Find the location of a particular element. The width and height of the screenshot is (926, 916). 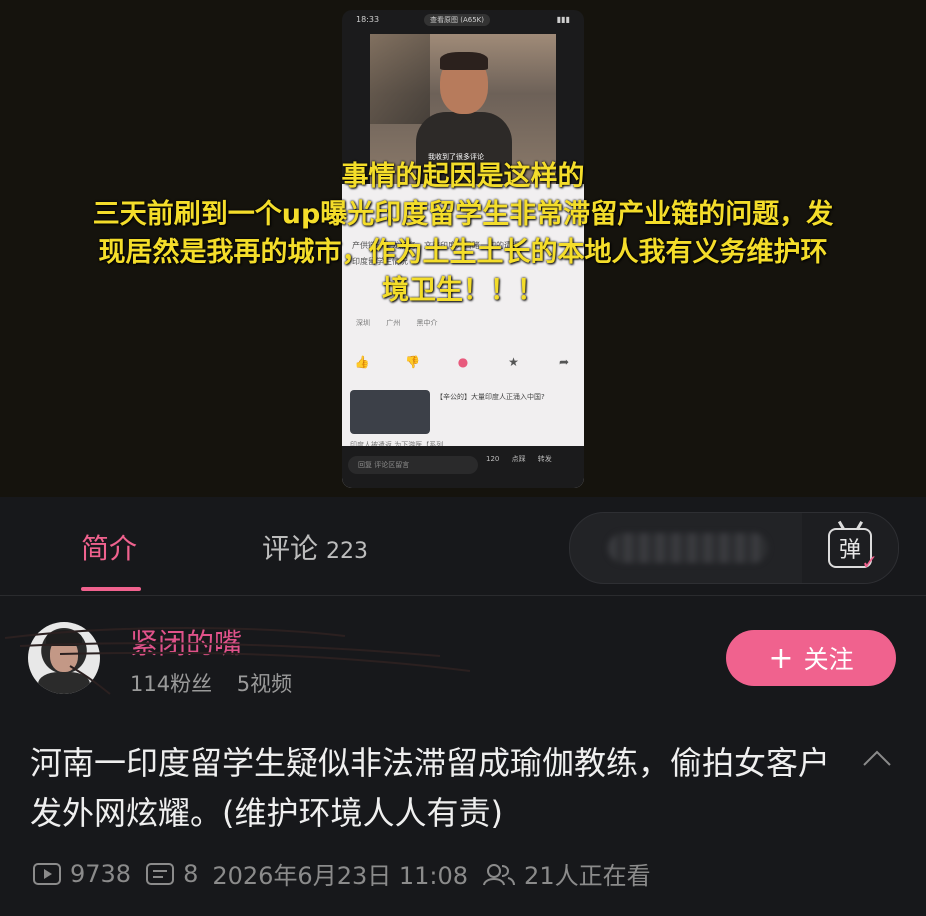

follow-label: 关注 is located at coordinates (828, 659).